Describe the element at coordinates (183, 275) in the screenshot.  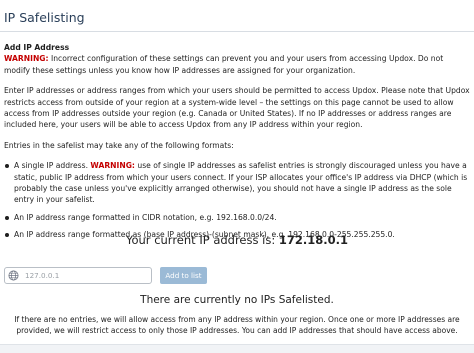
I see `add-to-list-button: Add to list` at that location.